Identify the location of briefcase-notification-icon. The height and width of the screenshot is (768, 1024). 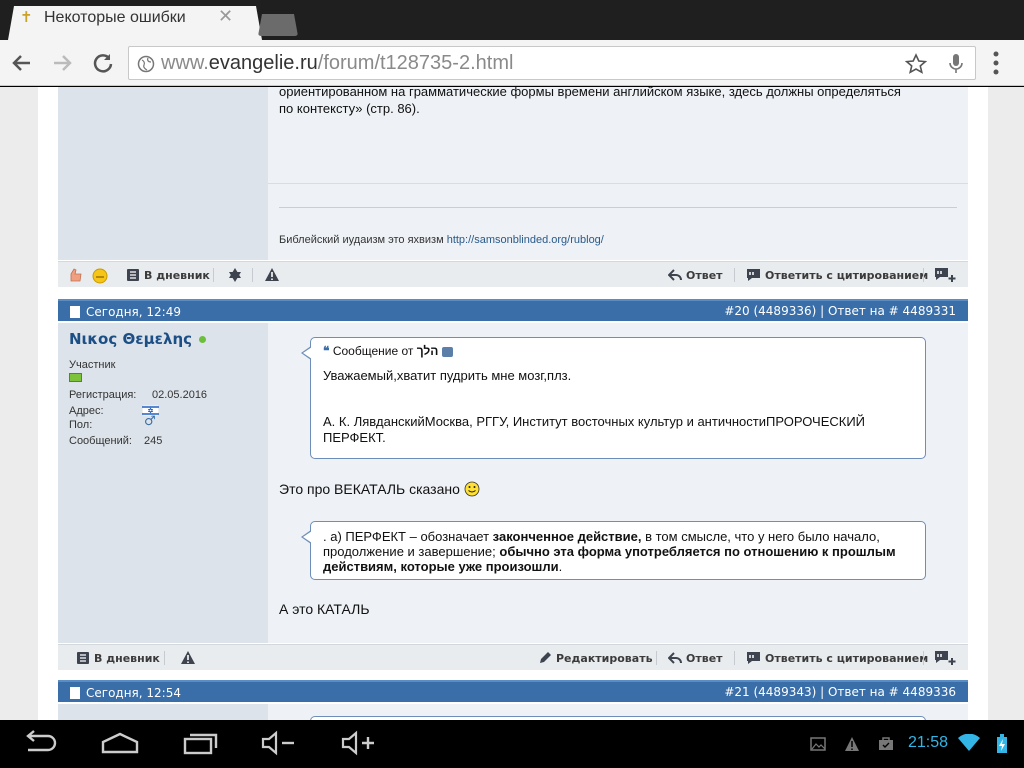
(886, 743).